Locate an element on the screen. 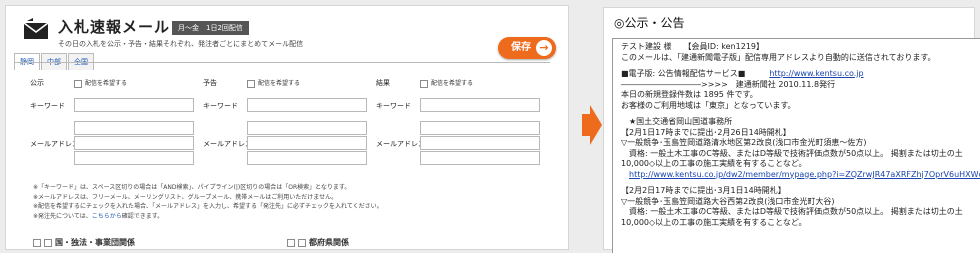  email-line: テスト建設 様 【会員ID: ken1219】 is located at coordinates (692, 46).